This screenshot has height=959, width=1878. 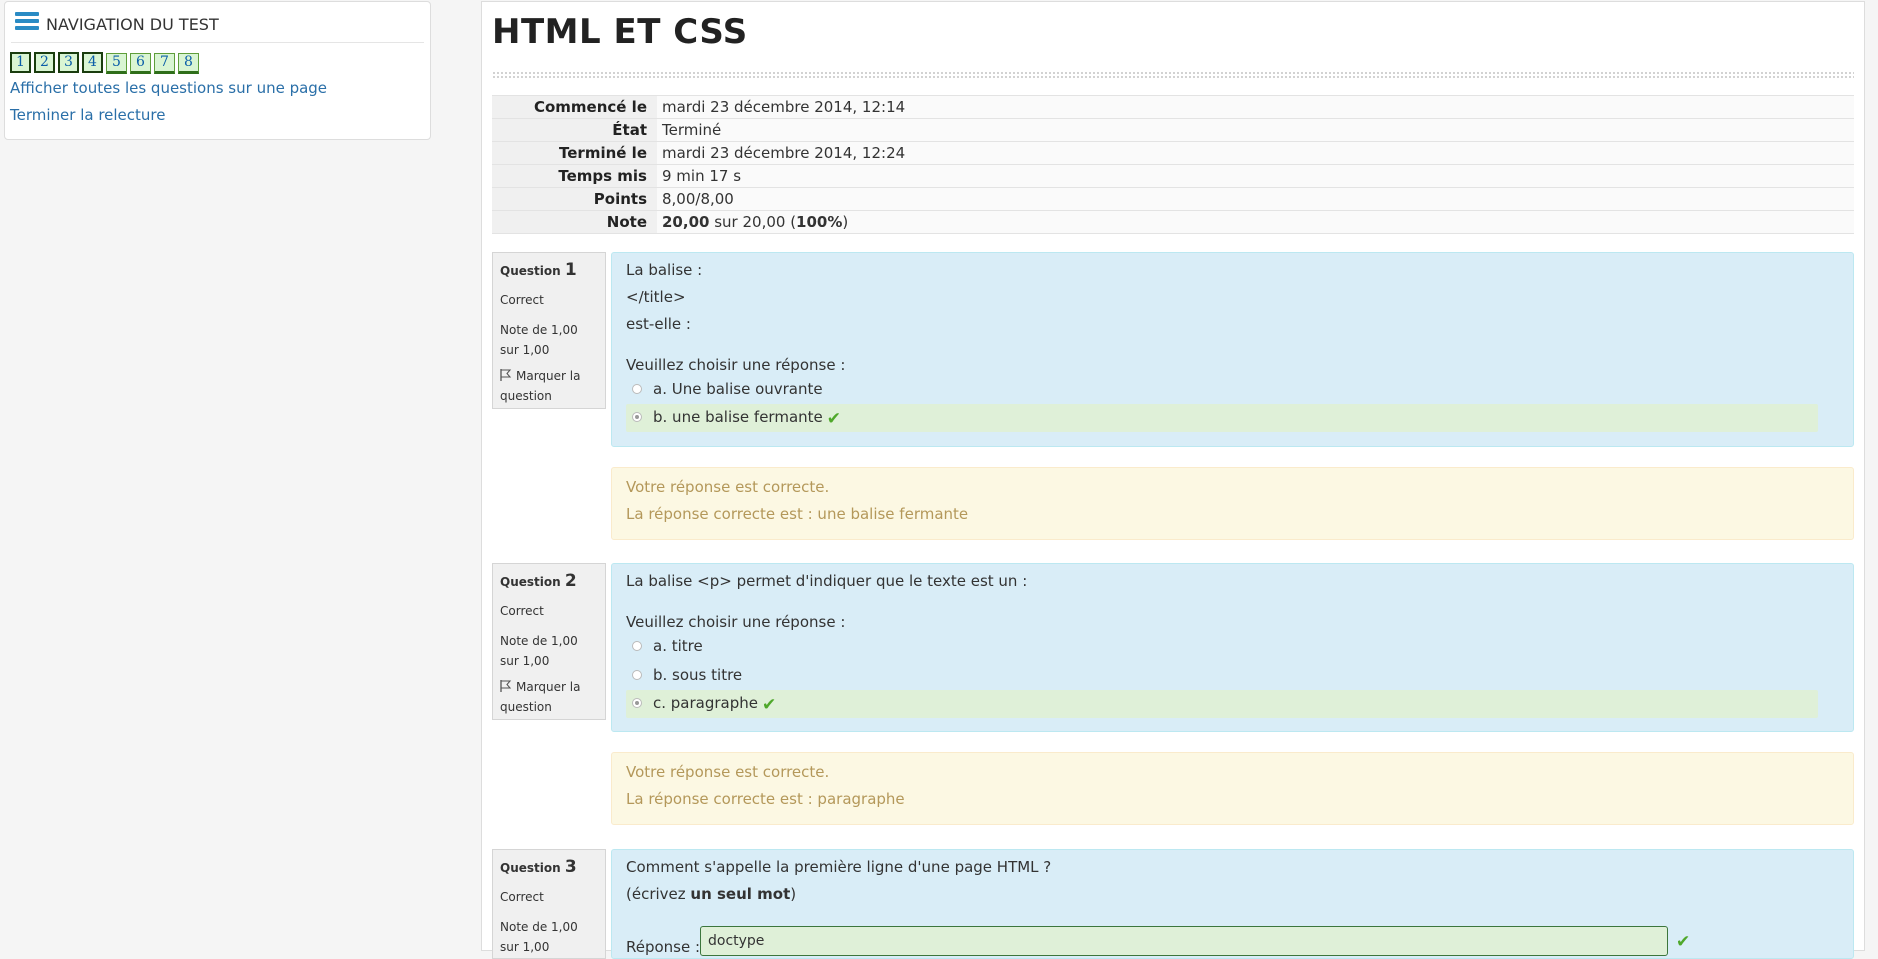 What do you see at coordinates (574, 199) in the screenshot?
I see `summary-label: Points` at bounding box center [574, 199].